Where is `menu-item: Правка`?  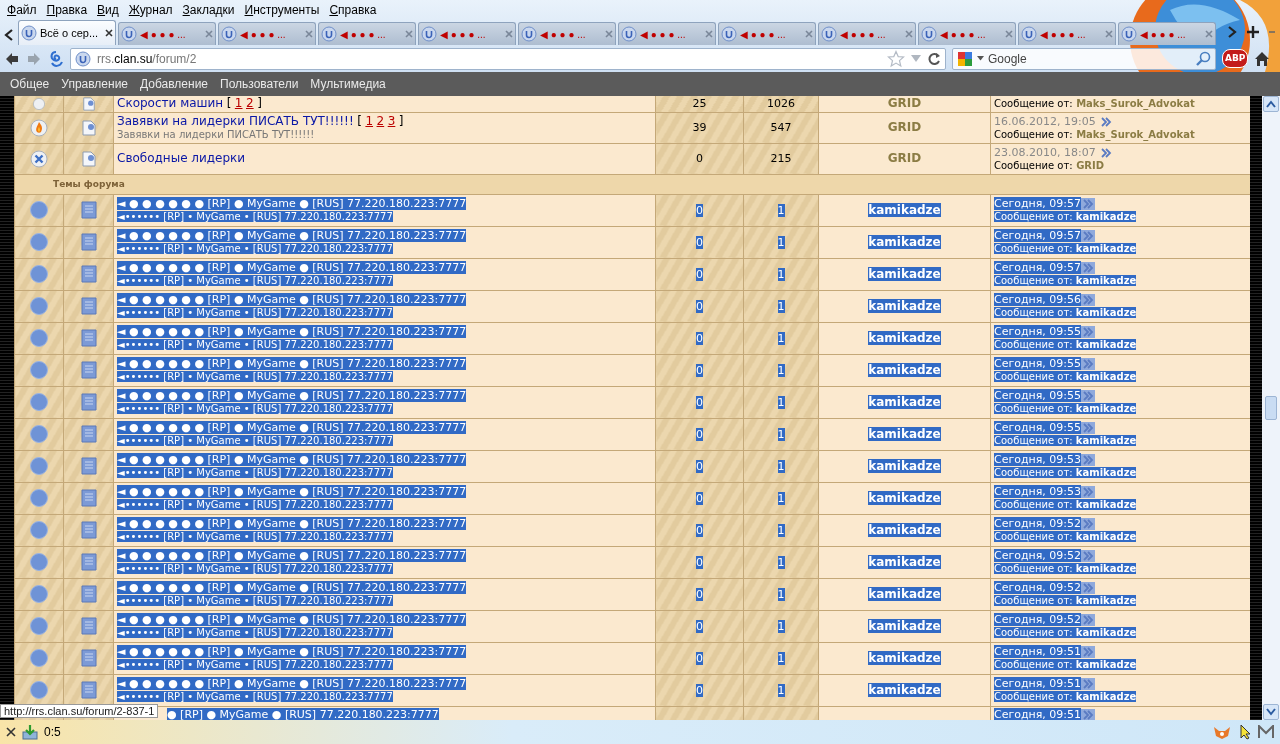
menu-item: Правка is located at coordinates (67, 10).